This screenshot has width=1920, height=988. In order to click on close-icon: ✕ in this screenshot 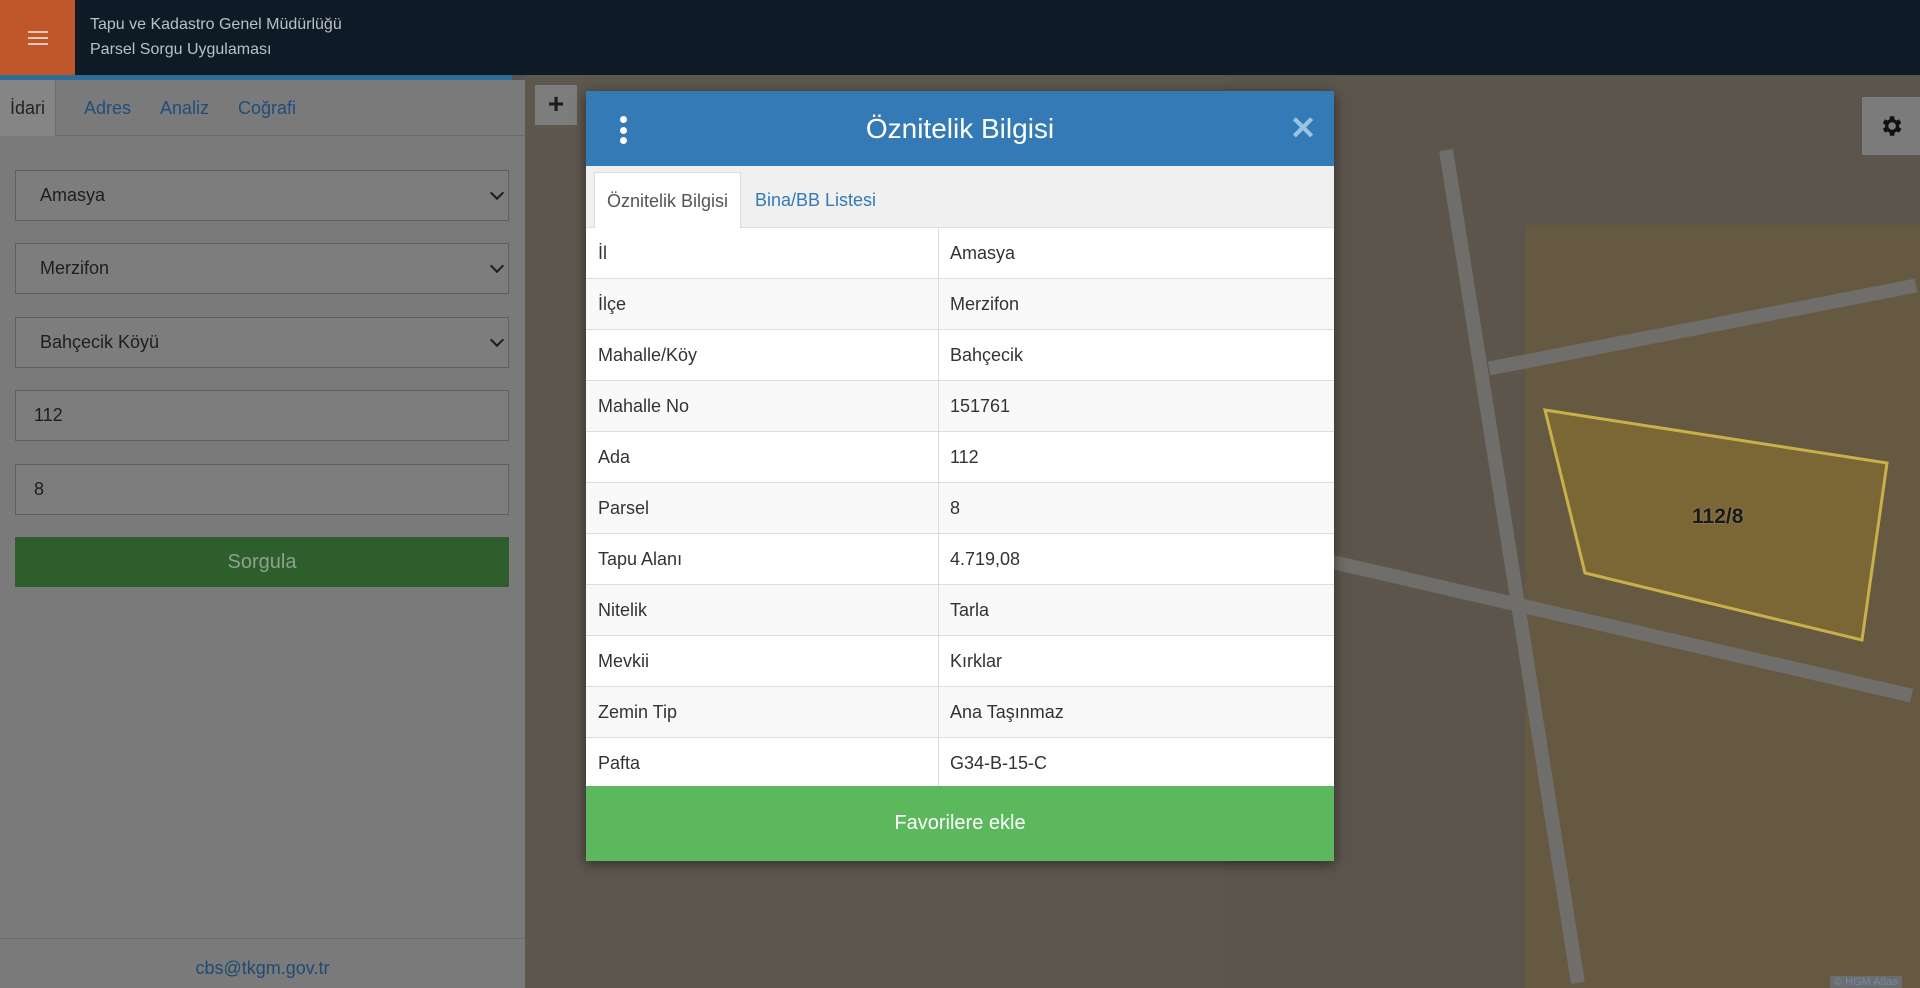, I will do `click(1303, 128)`.